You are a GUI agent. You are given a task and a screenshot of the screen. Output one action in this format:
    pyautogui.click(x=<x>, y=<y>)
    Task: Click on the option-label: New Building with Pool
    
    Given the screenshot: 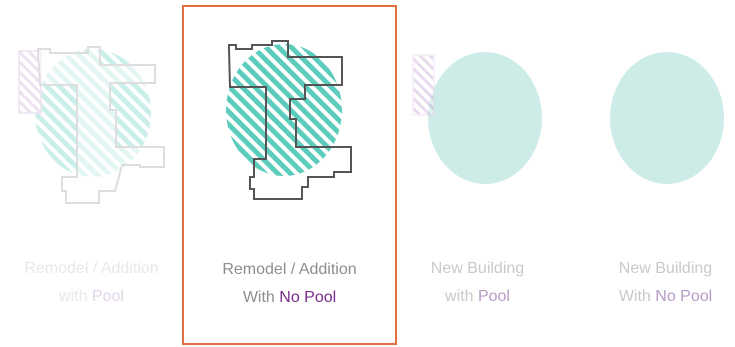 What is the action you would take?
    pyautogui.click(x=477, y=282)
    